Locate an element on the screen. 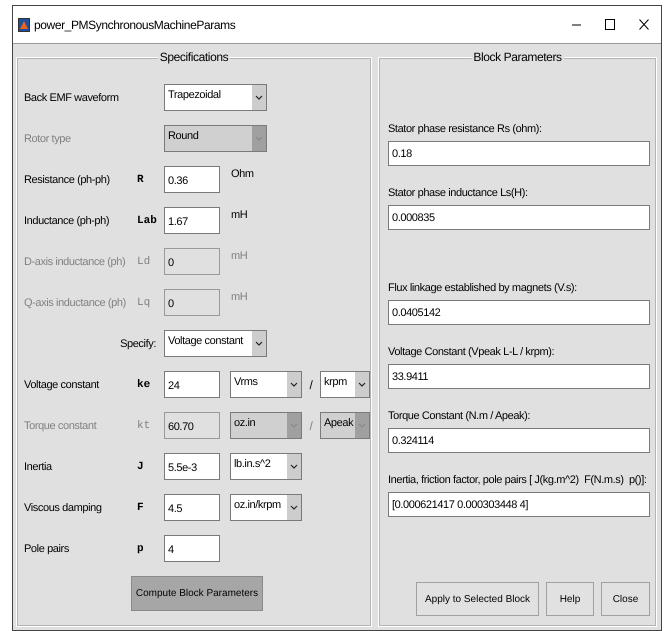  input-field: 0.324114 is located at coordinates (519, 440).